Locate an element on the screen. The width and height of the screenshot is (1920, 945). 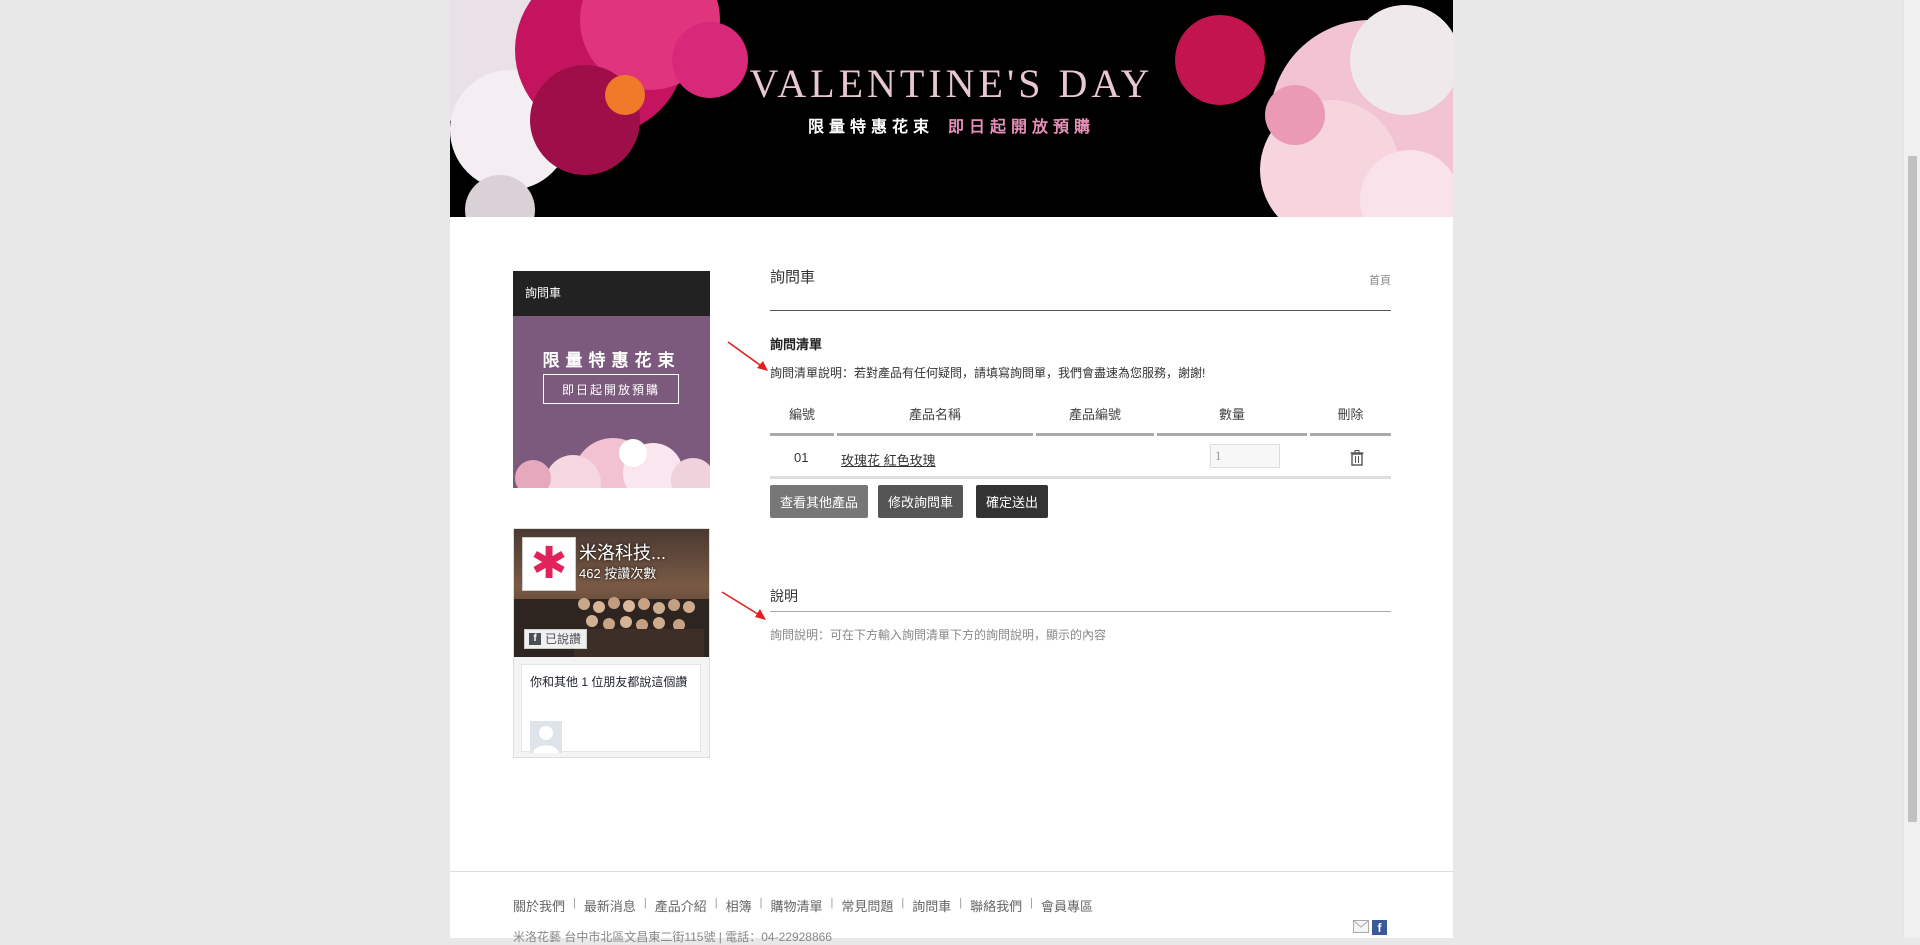
sidebar-promo-banner: 限量特惠花束 即日起開放預購 is located at coordinates (611, 402).